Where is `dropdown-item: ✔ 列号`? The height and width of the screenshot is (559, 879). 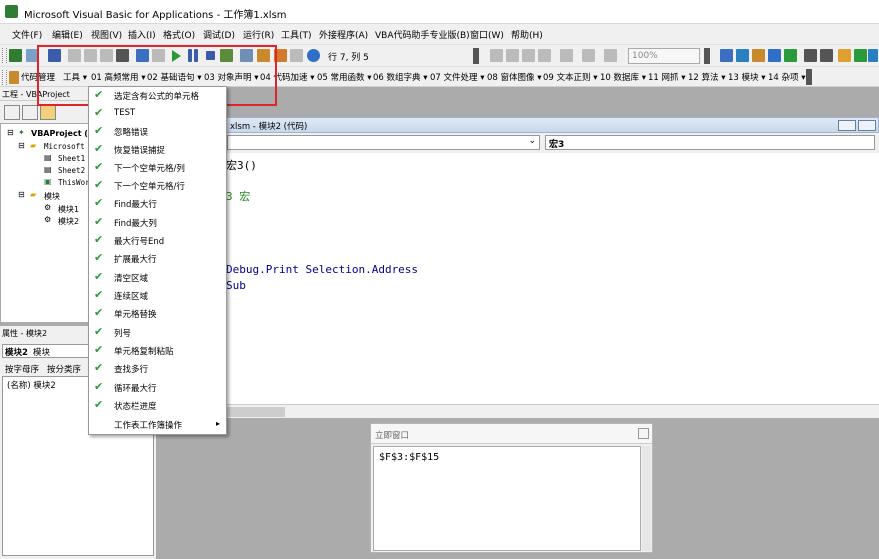
dropdown-item: ✔ 列号 is located at coordinates (157, 333).